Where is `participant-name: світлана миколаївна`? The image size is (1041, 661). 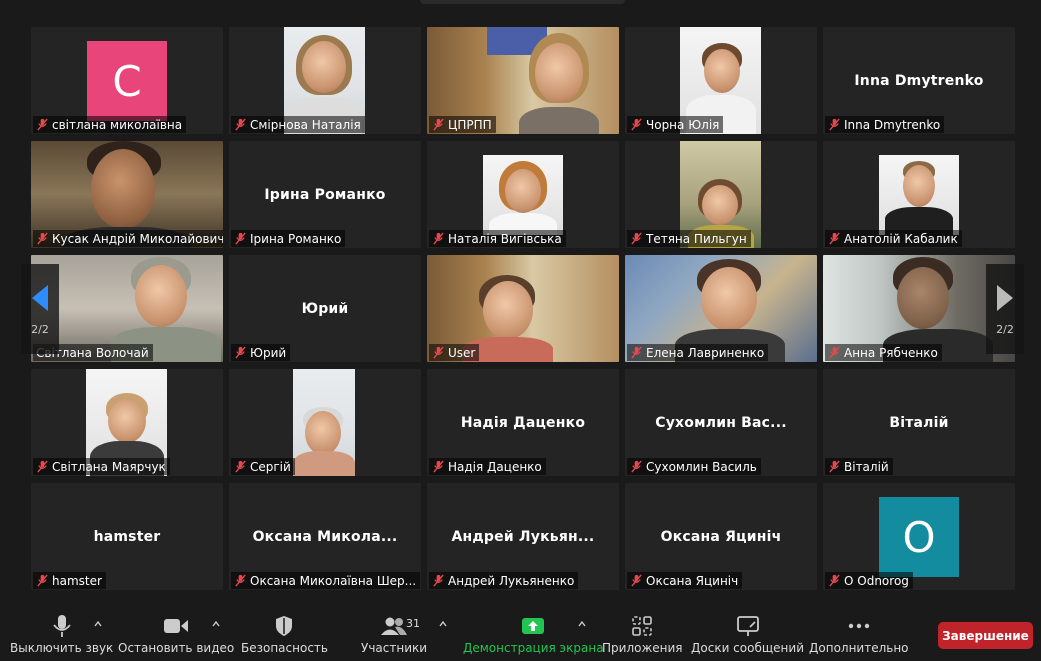
participant-name: світлана миколаївна is located at coordinates (117, 124).